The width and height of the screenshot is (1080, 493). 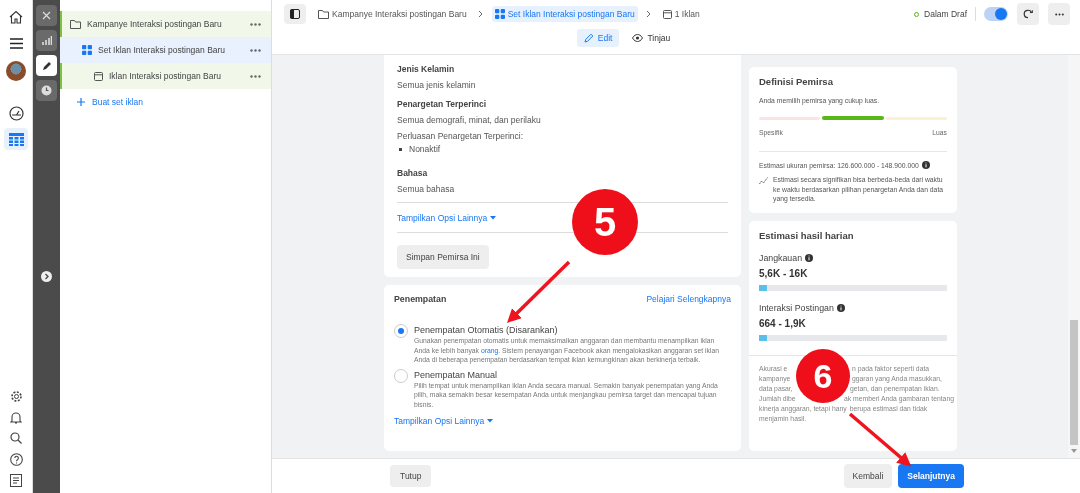 I want to click on bar-chart-icon, so click(x=46, y=40).